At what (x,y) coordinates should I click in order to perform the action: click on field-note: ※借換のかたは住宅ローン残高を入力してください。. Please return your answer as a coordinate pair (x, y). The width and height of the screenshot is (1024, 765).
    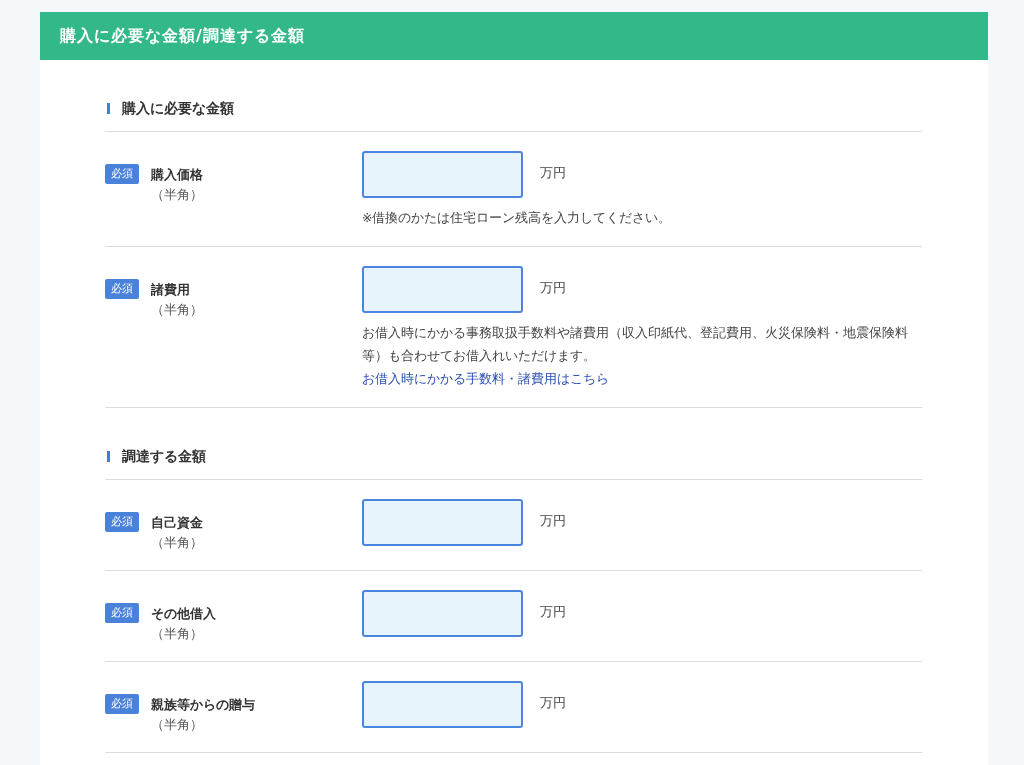
    Looking at the image, I should click on (517, 218).